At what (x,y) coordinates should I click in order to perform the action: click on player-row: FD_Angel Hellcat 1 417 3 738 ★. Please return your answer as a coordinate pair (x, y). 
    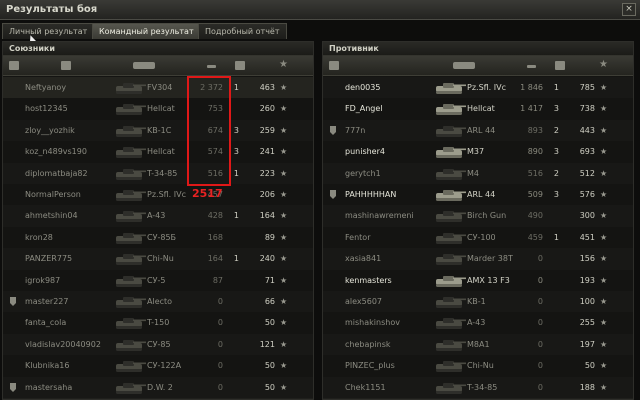
    Looking at the image, I should click on (478, 109).